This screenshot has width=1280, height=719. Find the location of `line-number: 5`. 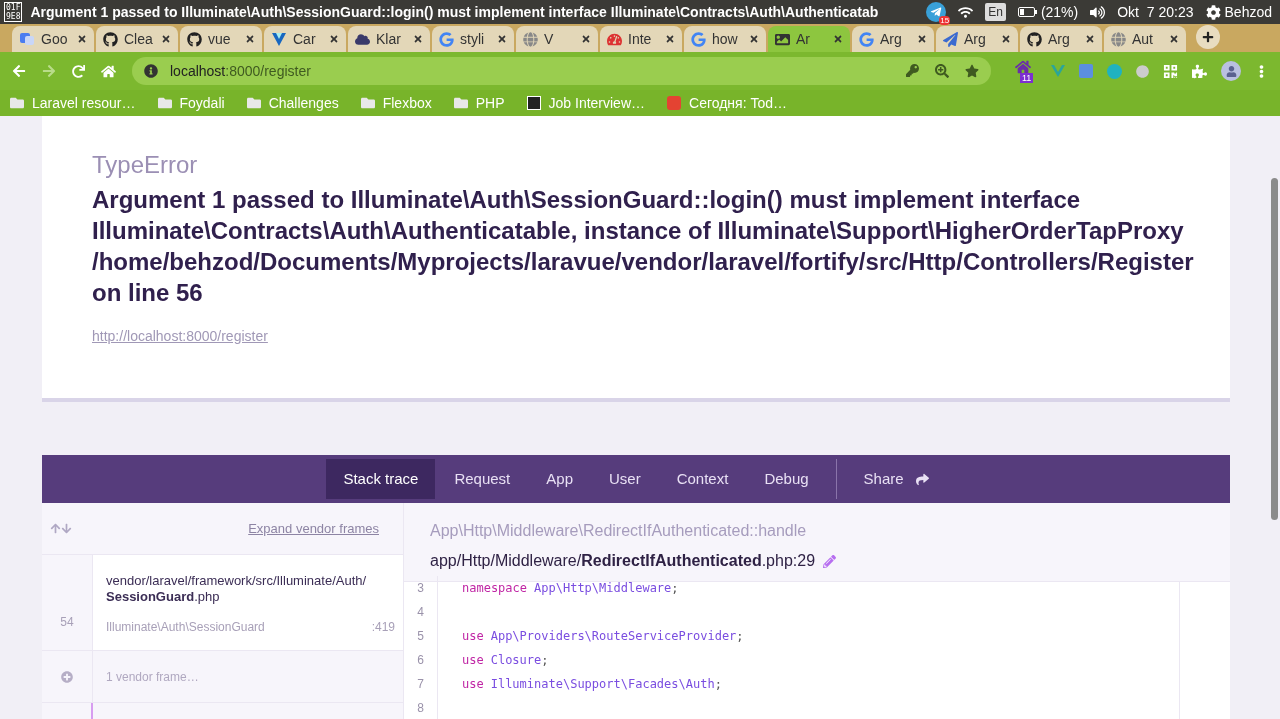

line-number: 5 is located at coordinates (420, 636).